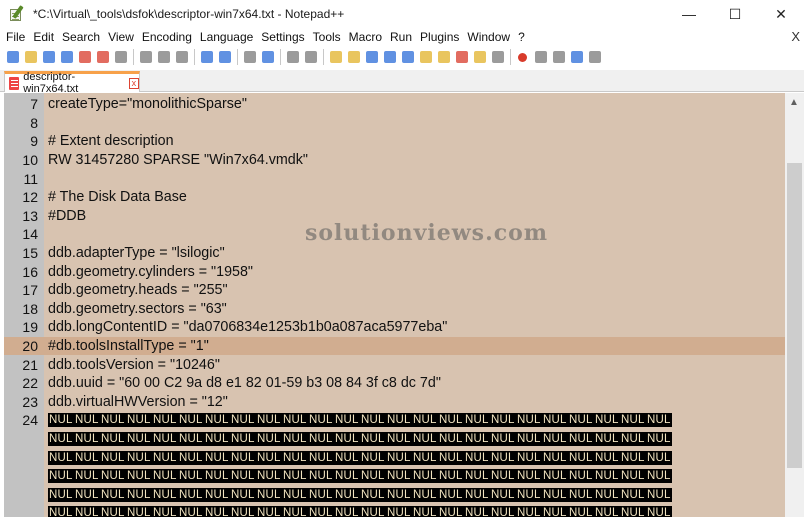 Image resolution: width=804 pixels, height=517 pixels. What do you see at coordinates (394, 123) in the screenshot?
I see `editor-line: 8` at bounding box center [394, 123].